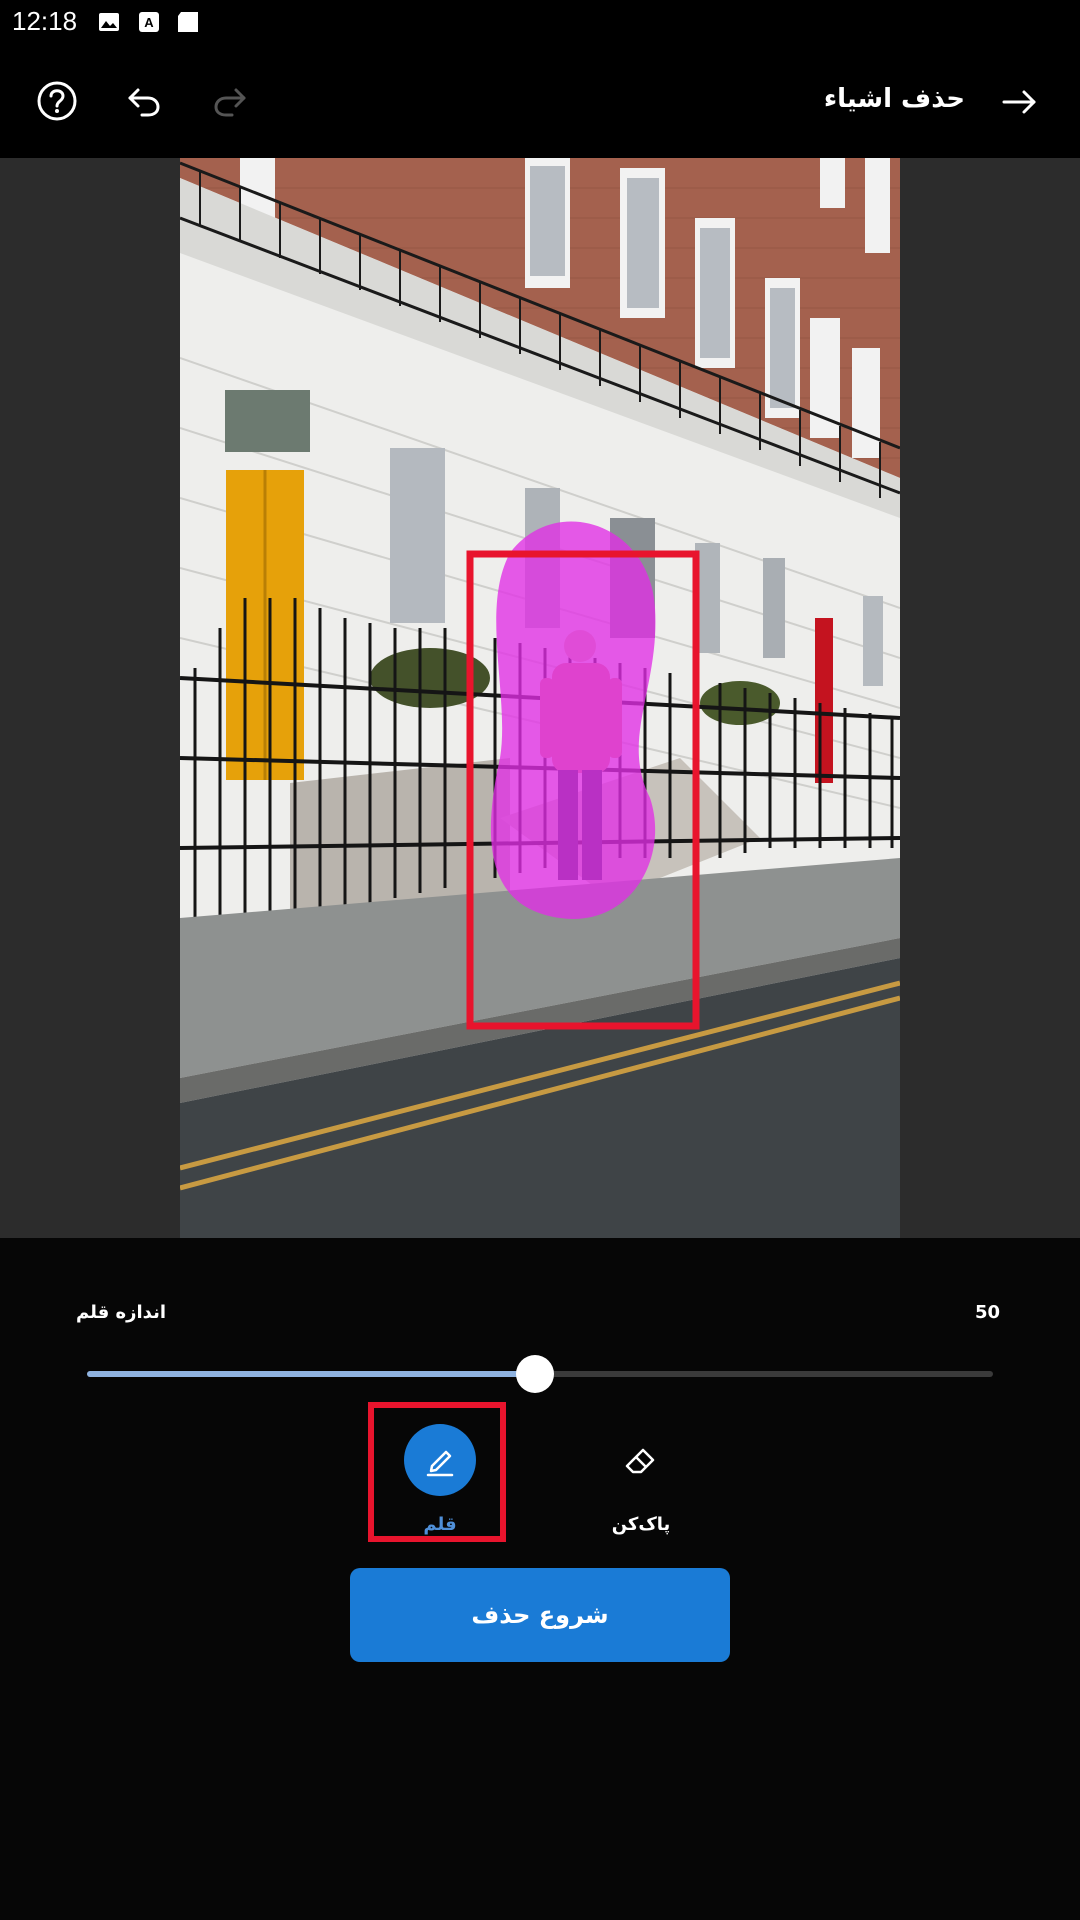  Describe the element at coordinates (121, 1312) in the screenshot. I see `brush-size-label: اندازه قلم` at that location.